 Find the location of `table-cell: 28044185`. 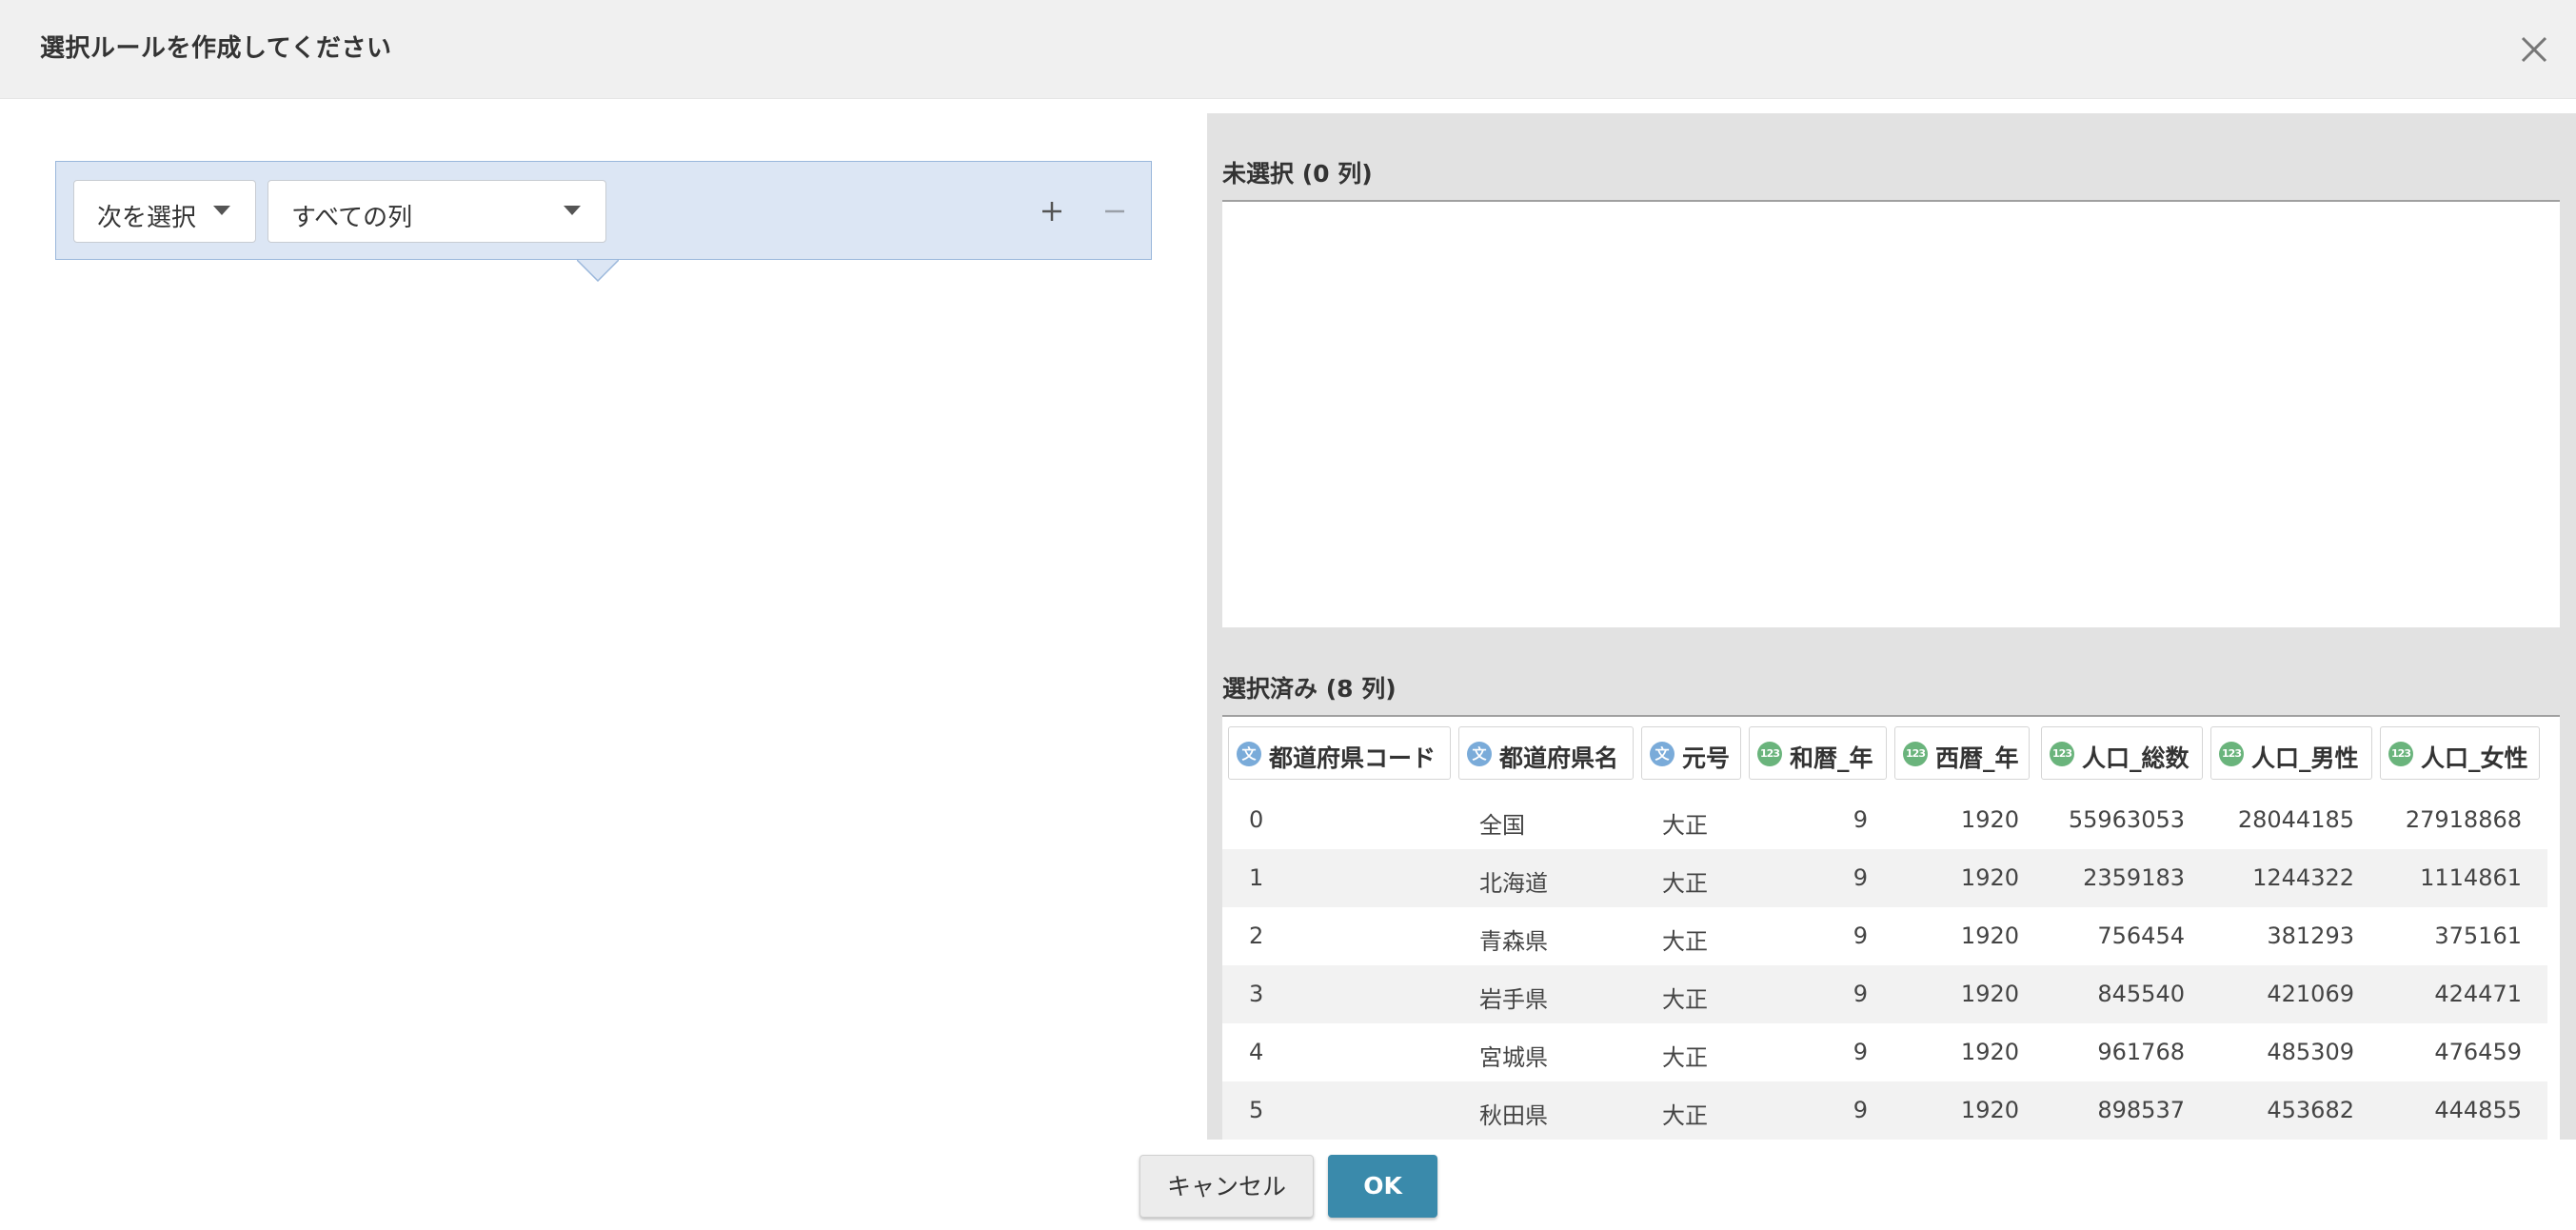

table-cell: 28044185 is located at coordinates (2296, 819).